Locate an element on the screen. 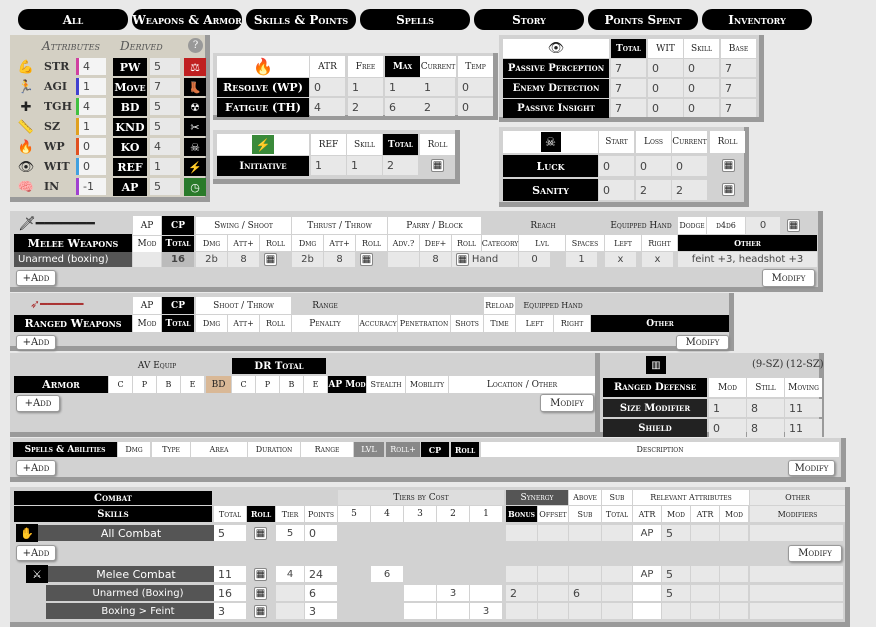 The width and height of the screenshot is (876, 627). luck-col-loss: Loss is located at coordinates (653, 142).